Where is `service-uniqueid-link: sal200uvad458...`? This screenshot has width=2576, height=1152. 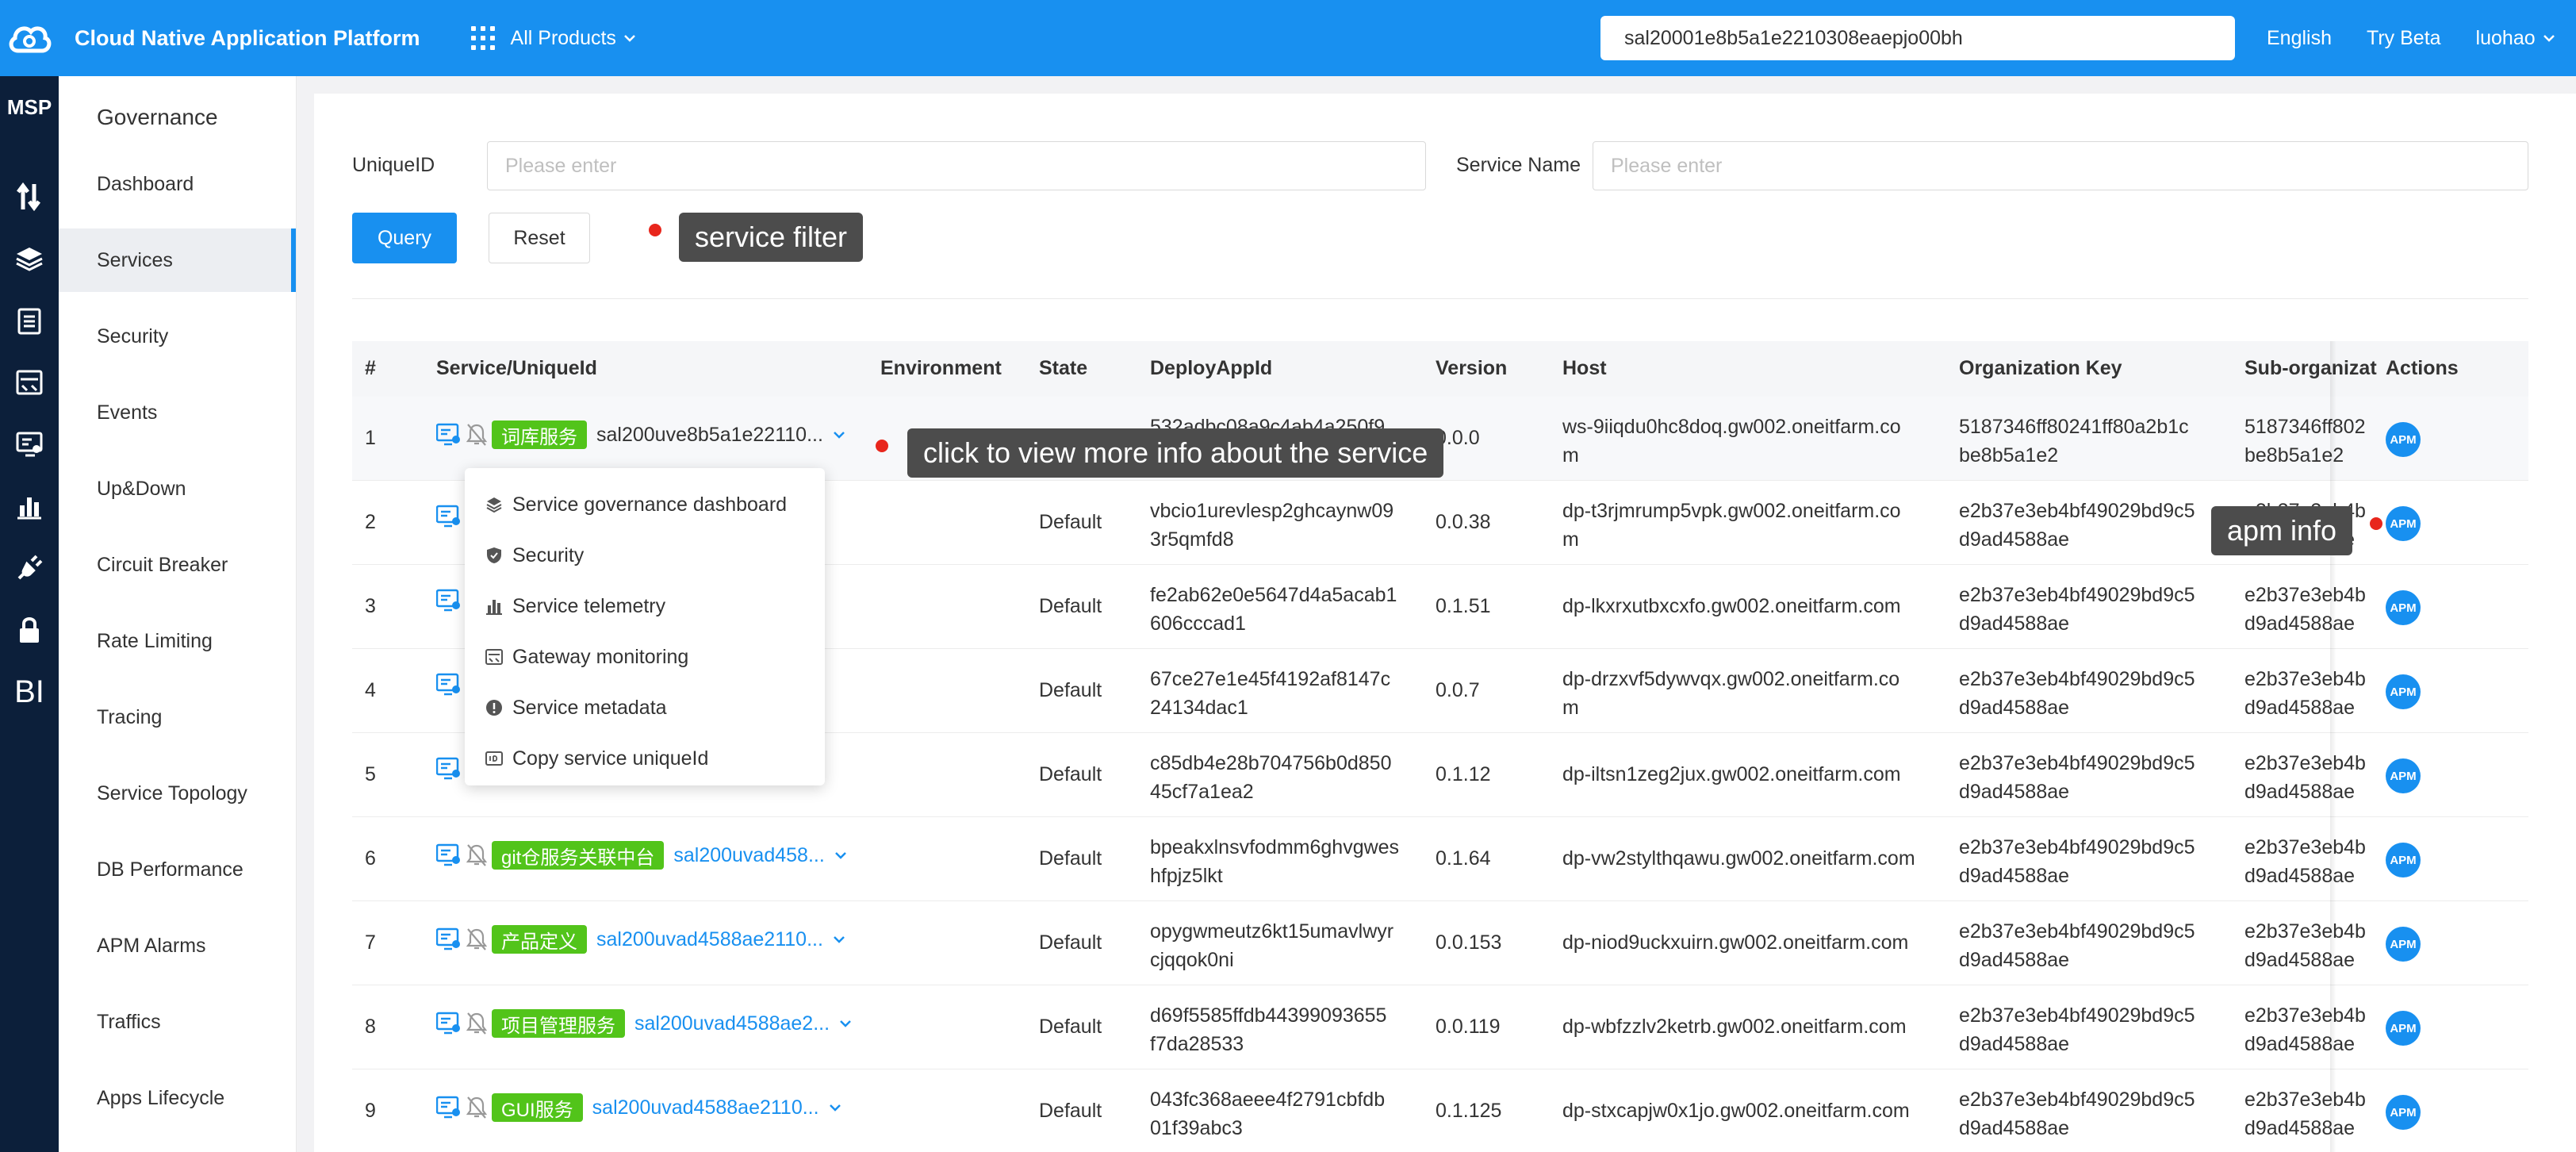
service-uniqueid-link: sal200uvad458... is located at coordinates (748, 856).